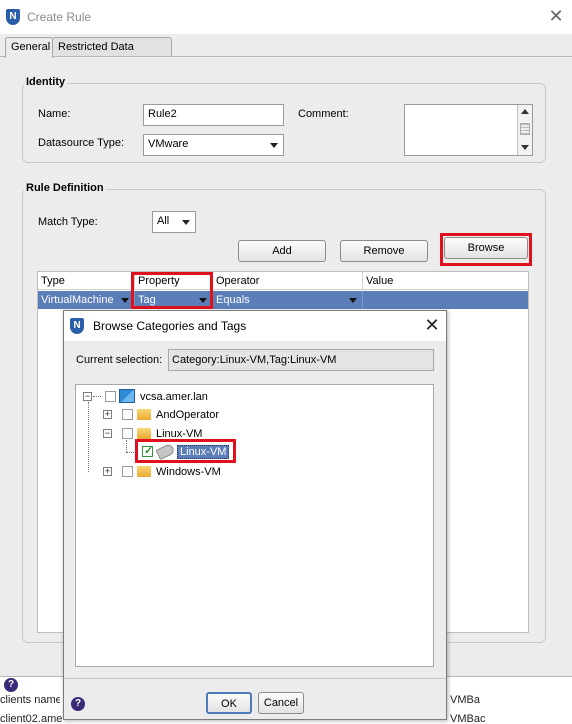 Image resolution: width=572 pixels, height=724 pixels. What do you see at coordinates (288, 281) in the screenshot?
I see `col-header-operator: Operator` at bounding box center [288, 281].